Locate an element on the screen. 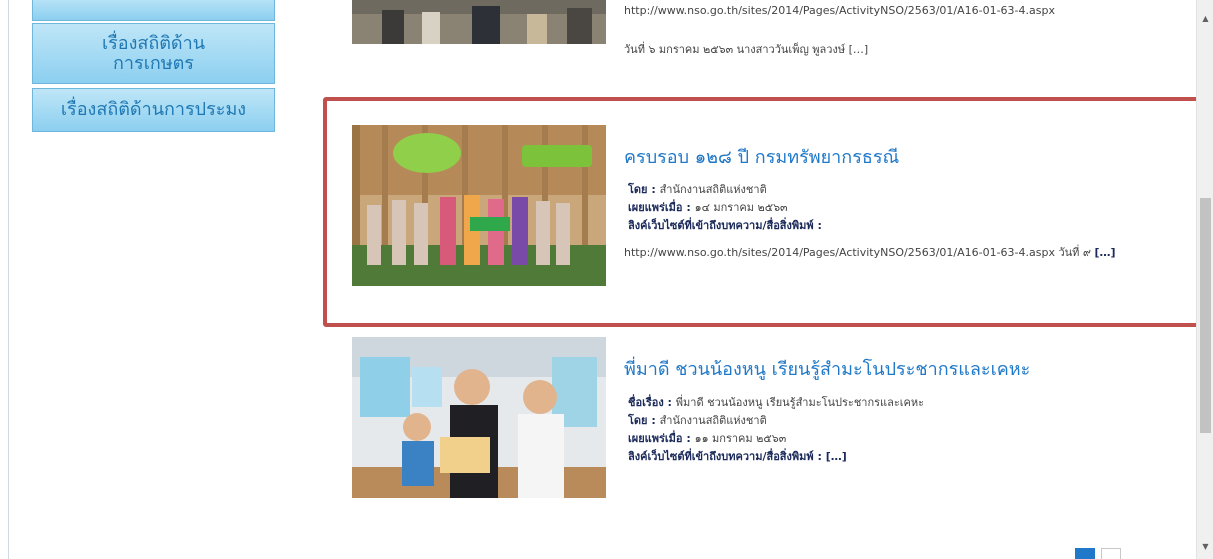 This screenshot has height=559, width=1213. scrollbar-thumb is located at coordinates (1205, 315).